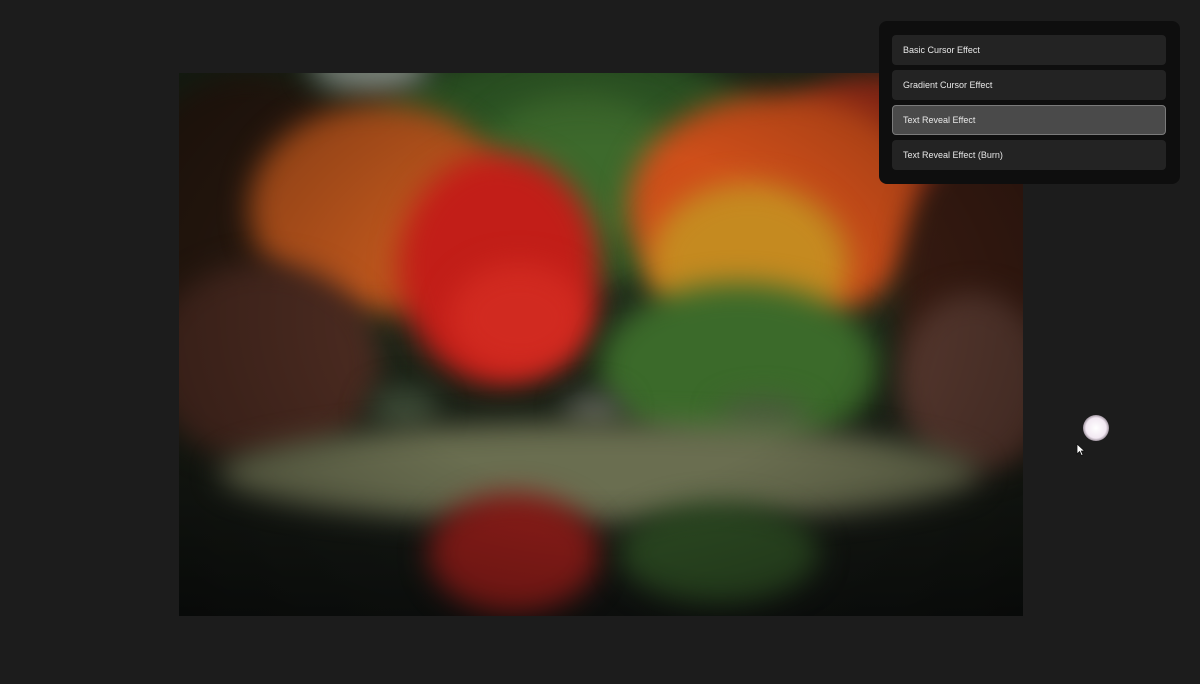 This screenshot has height=684, width=1200. Describe the element at coordinates (1029, 120) in the screenshot. I see `menu-item-text-reveal-effect: Text Reveal Effect` at that location.